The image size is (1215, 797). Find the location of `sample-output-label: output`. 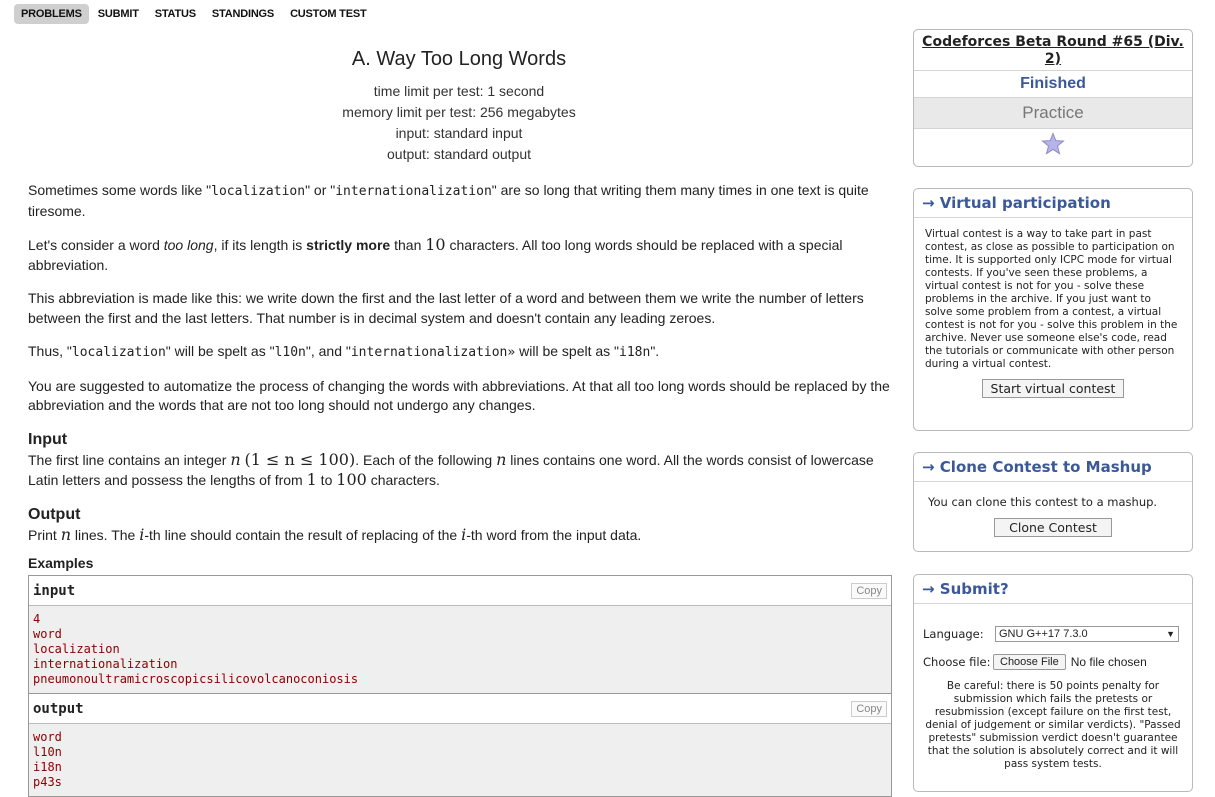

sample-output-label: output is located at coordinates (58, 708).